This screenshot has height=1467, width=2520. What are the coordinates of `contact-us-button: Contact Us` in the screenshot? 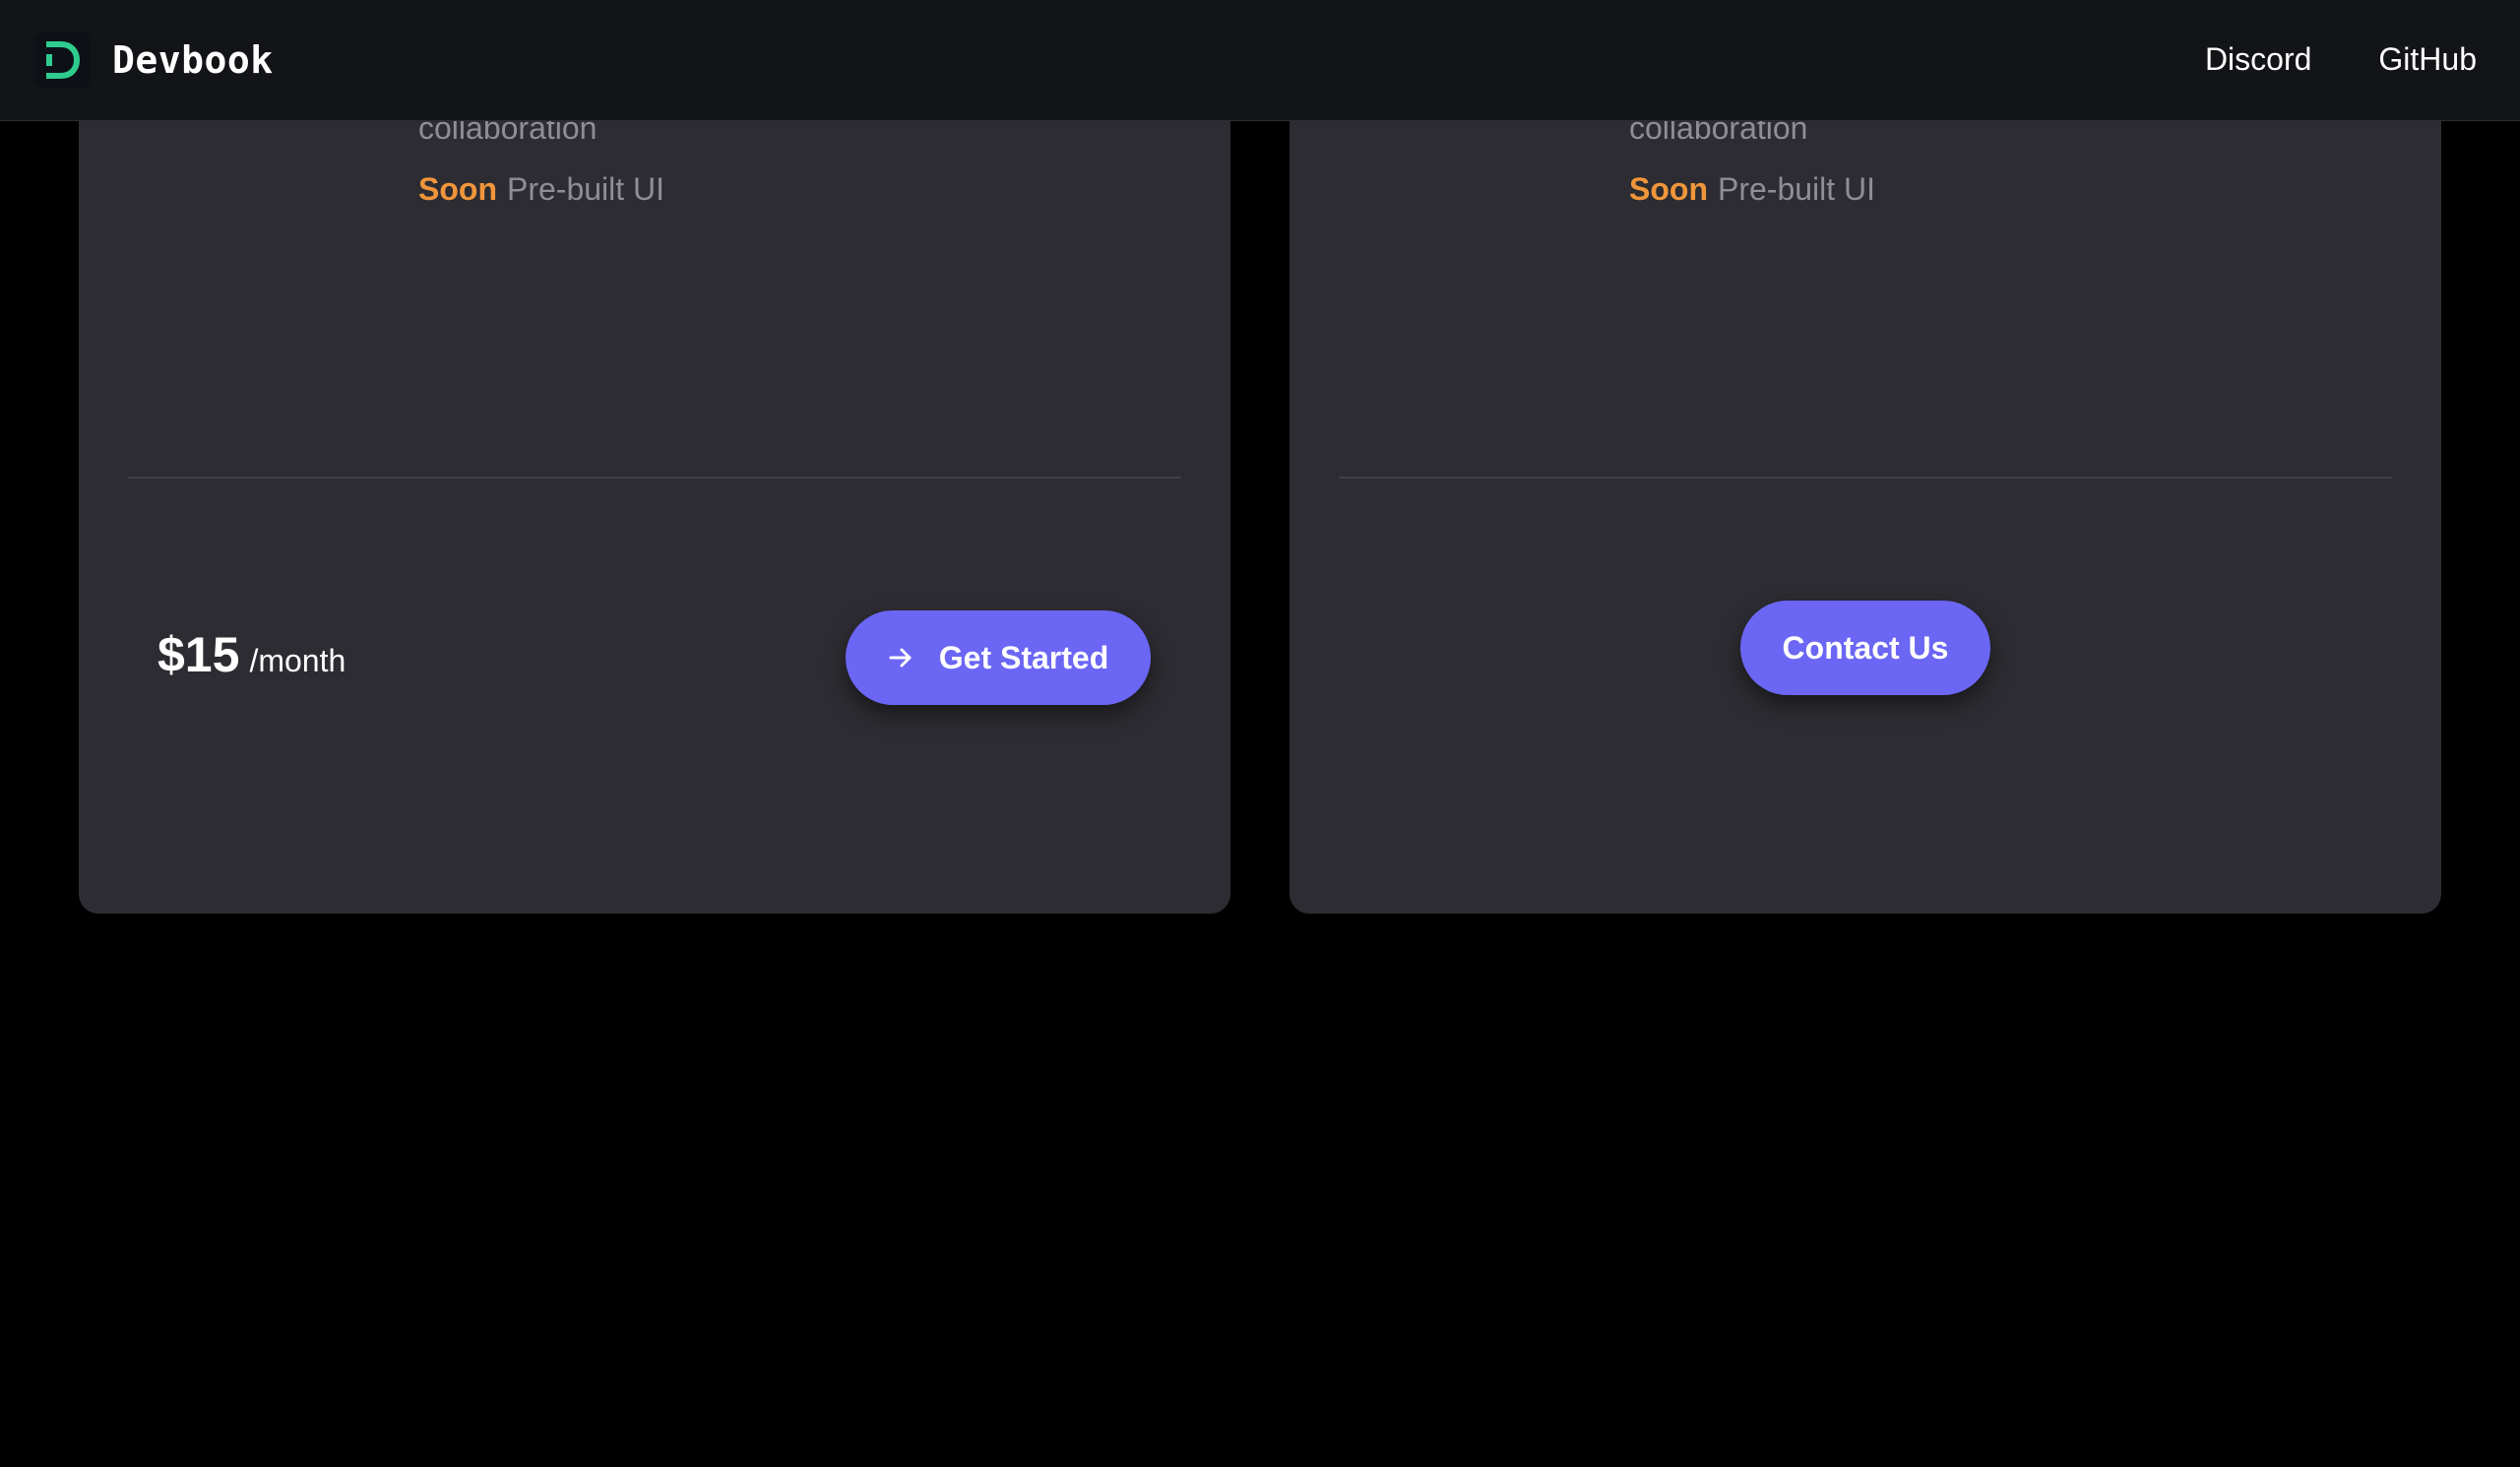 It's located at (1865, 648).